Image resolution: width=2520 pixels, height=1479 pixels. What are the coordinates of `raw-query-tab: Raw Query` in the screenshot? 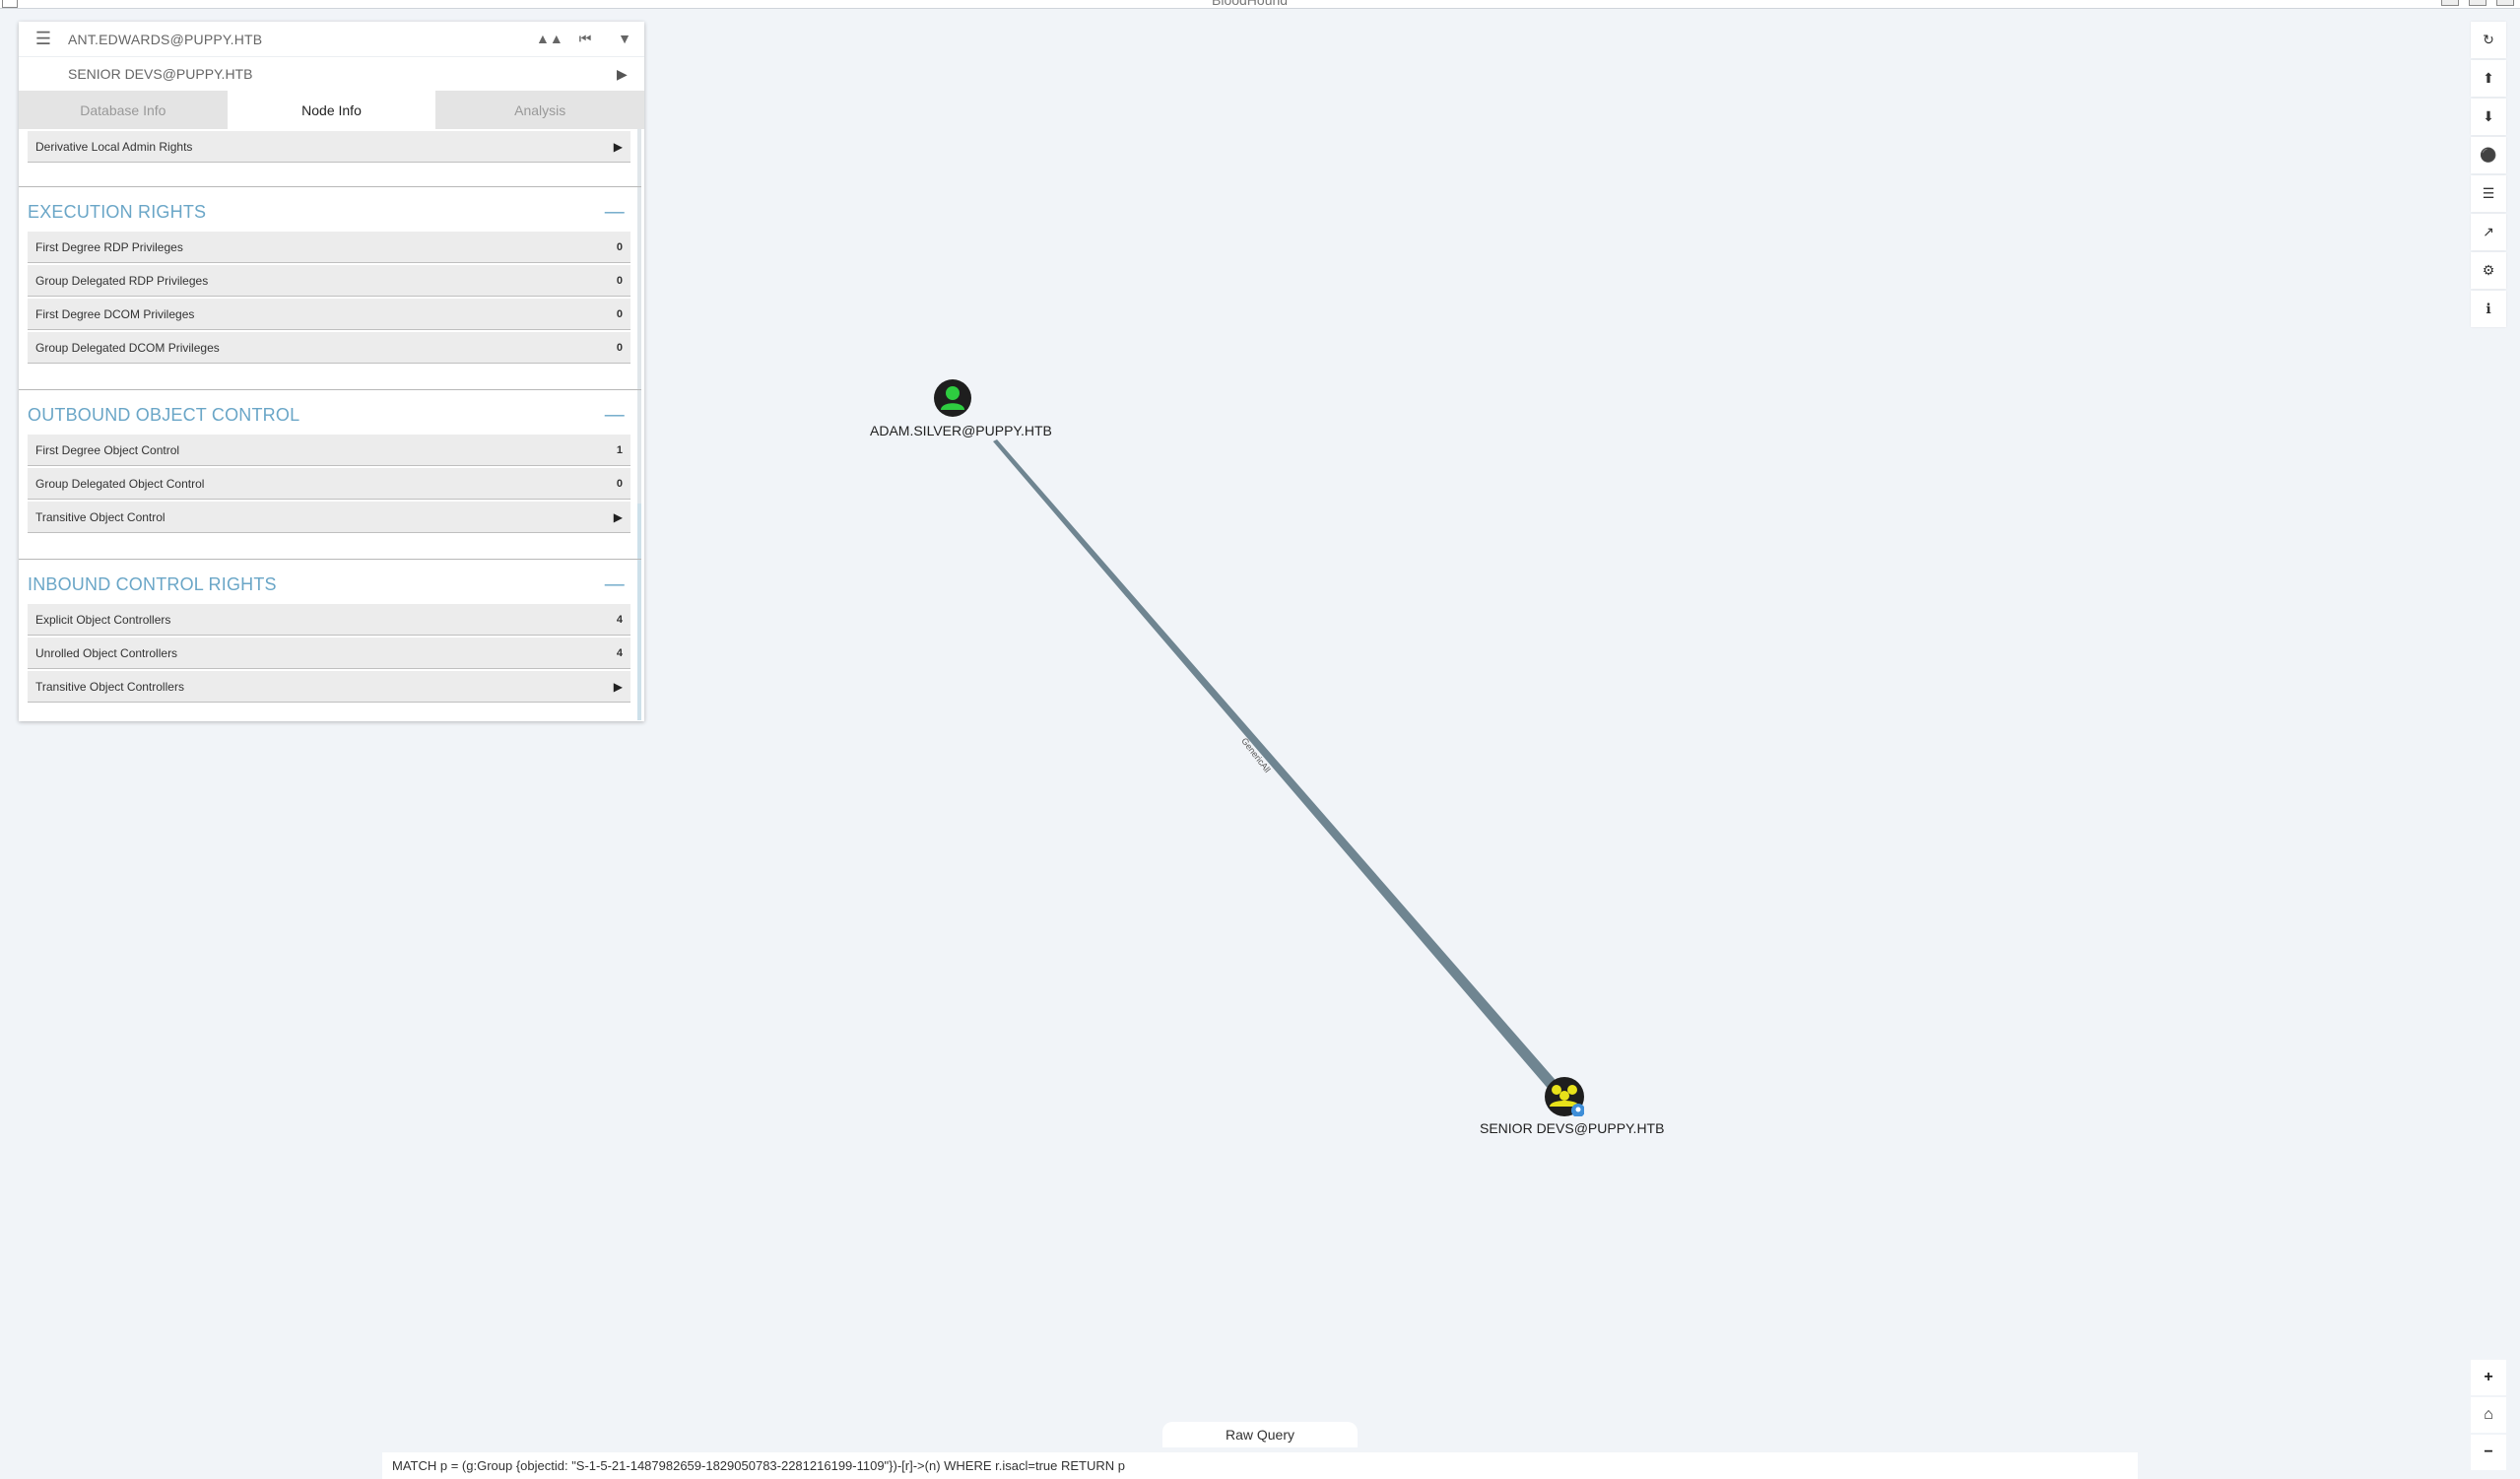 It's located at (1260, 1434).